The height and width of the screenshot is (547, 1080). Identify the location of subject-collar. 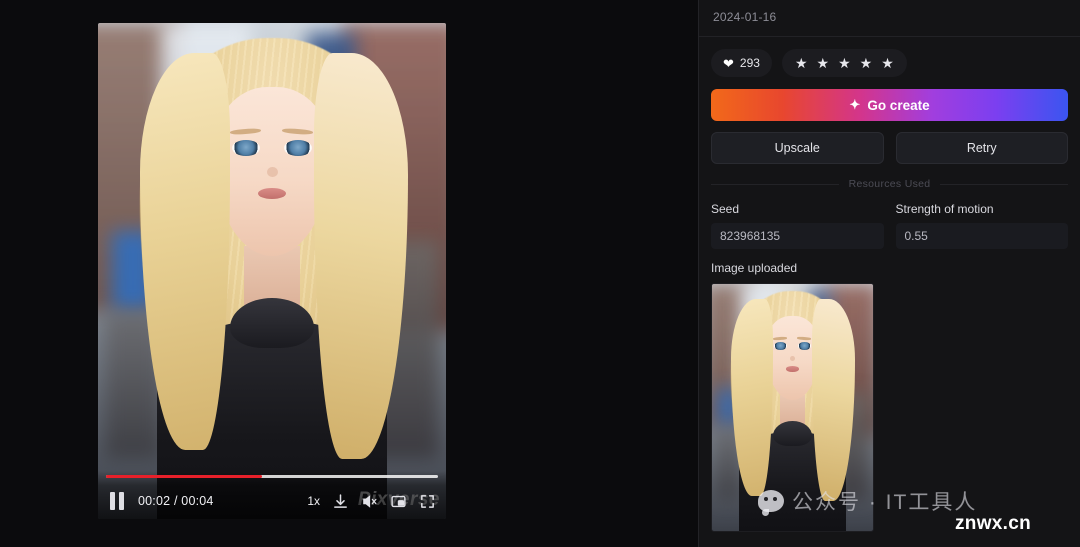
(272, 323).